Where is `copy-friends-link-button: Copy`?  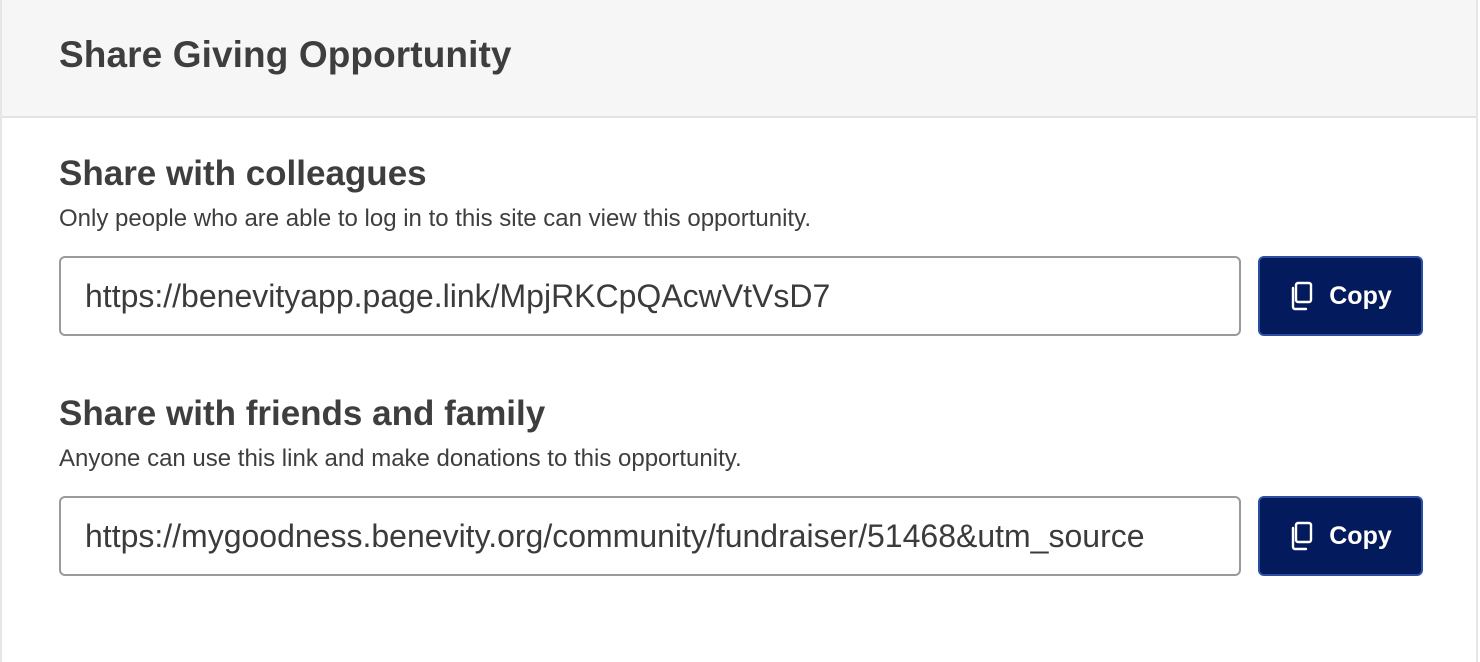
copy-friends-link-button: Copy is located at coordinates (1340, 536).